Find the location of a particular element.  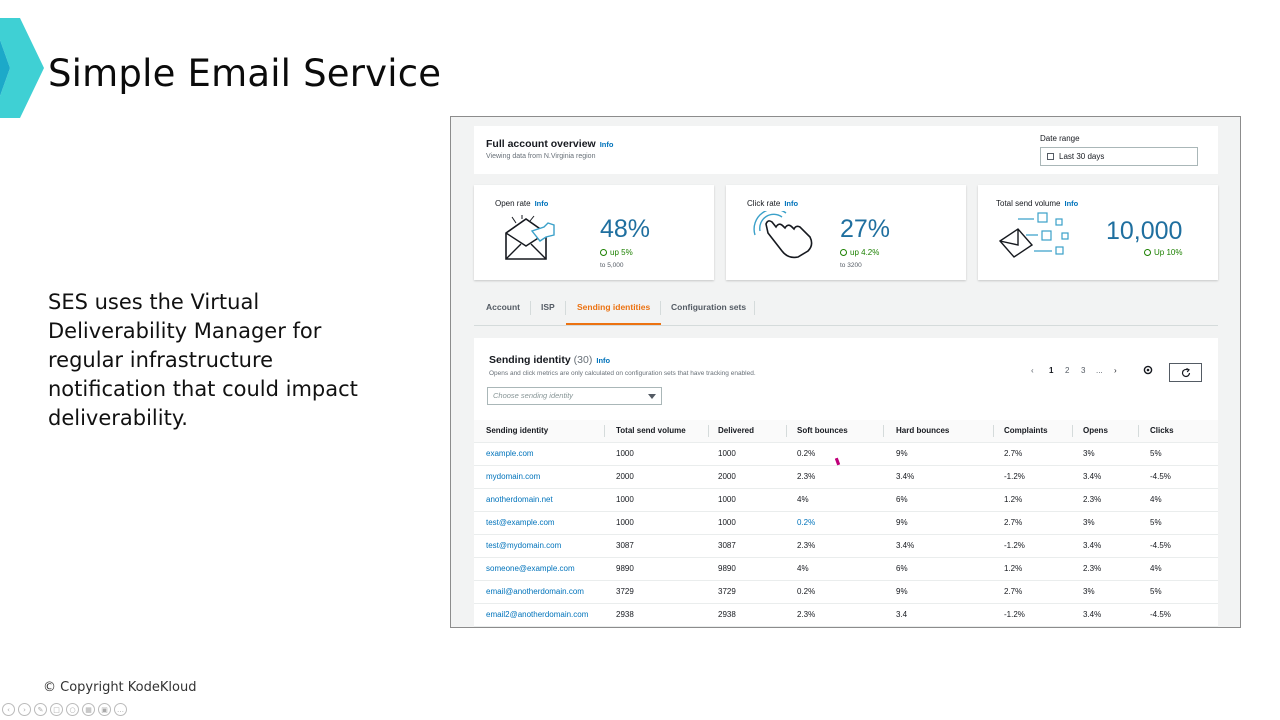

zoom-icon: ○ is located at coordinates (72, 709).